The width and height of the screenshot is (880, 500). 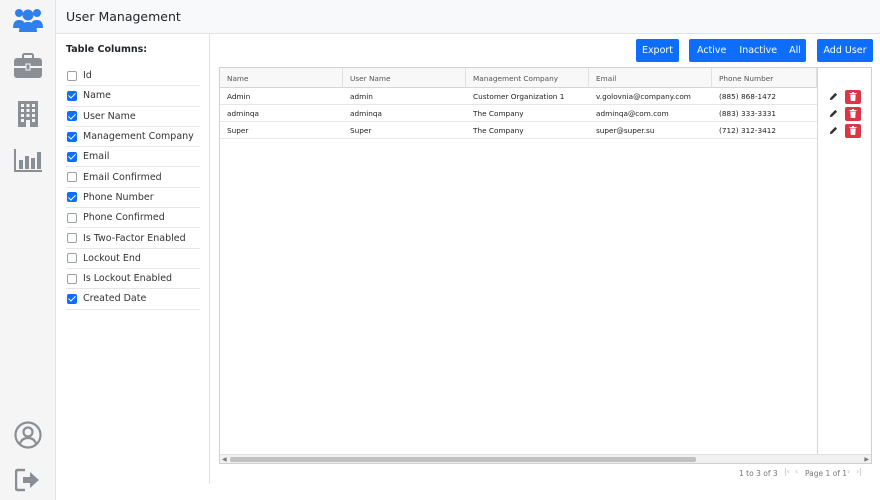 I want to click on column-toggle: Name, so click(x=133, y=96).